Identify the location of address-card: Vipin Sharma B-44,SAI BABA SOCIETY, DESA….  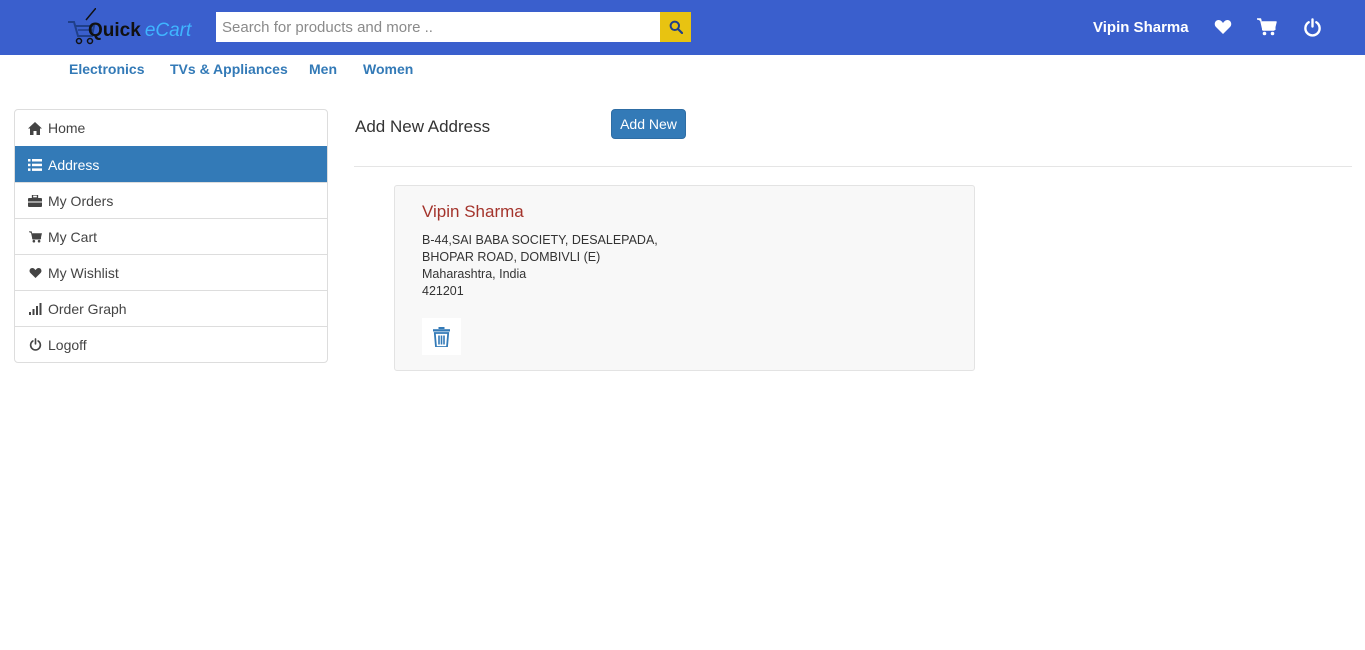
(684, 278).